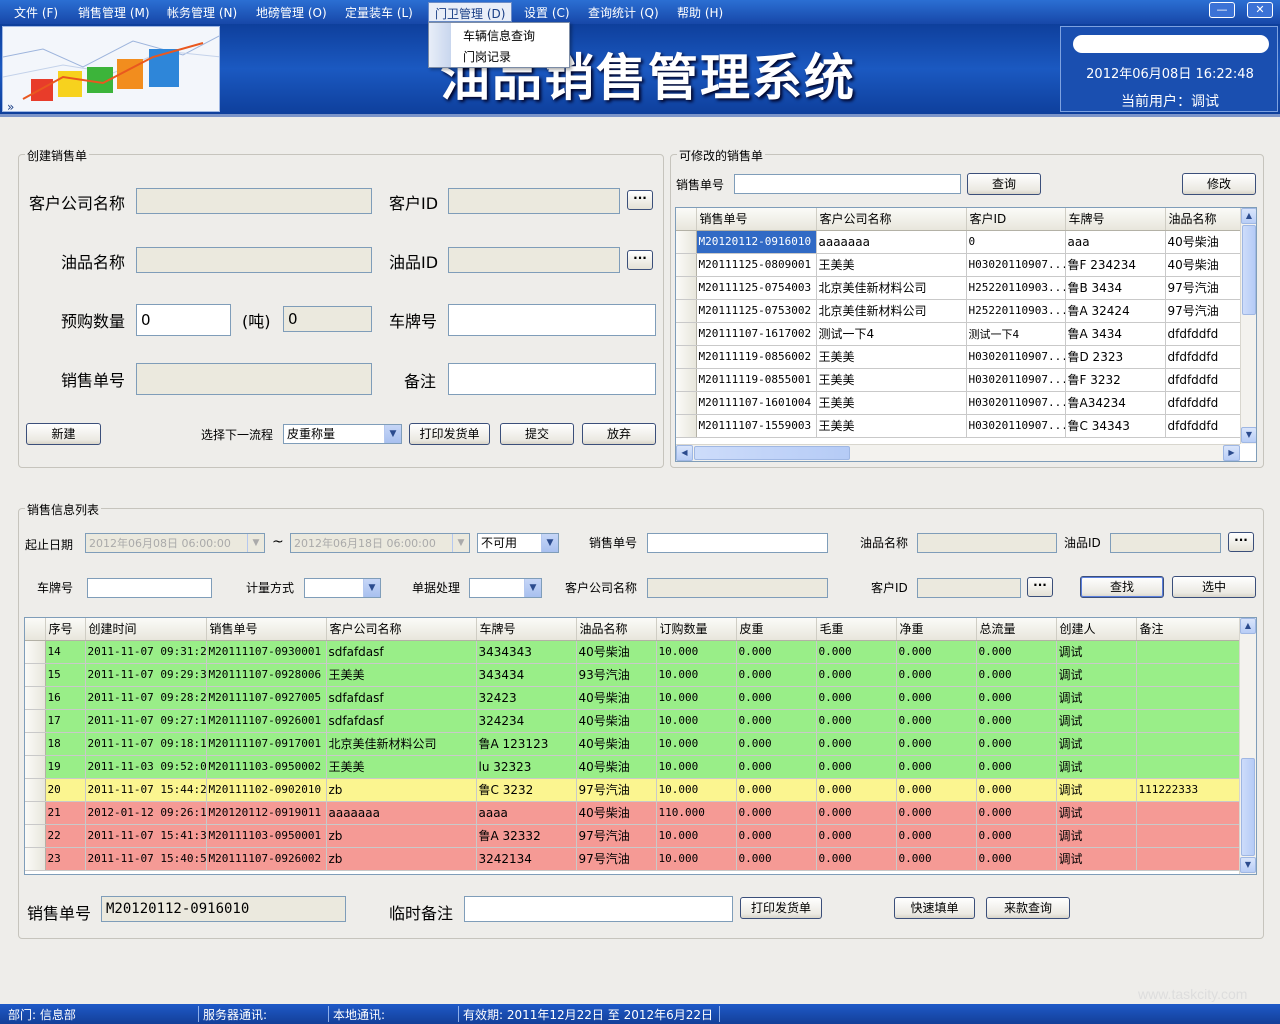 The width and height of the screenshot is (1280, 1024). I want to click on customer-browse-button: ···, so click(640, 200).